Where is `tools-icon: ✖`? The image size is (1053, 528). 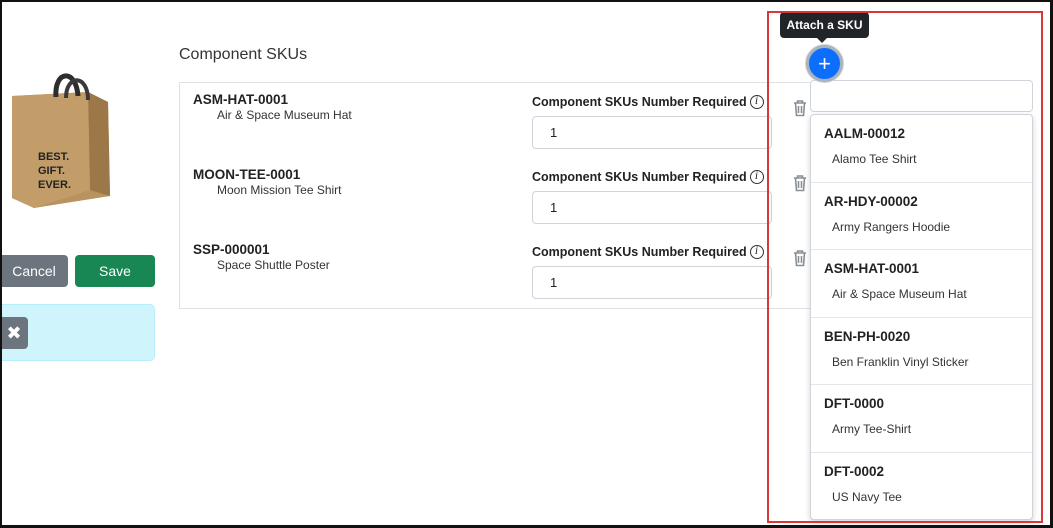 tools-icon: ✖ is located at coordinates (14, 332).